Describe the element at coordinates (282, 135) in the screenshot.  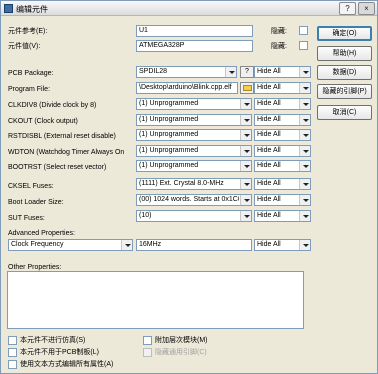
I see `rstdisbl-visibility-select: Hide All` at that location.